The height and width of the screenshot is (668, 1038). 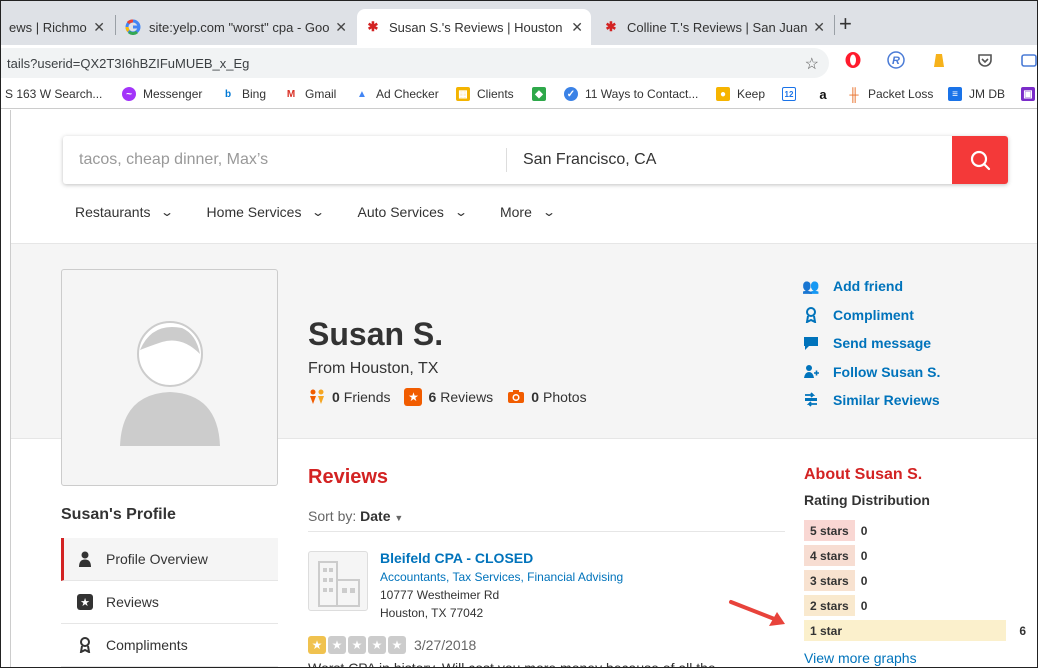 What do you see at coordinates (829, 555) in the screenshot?
I see `rating-label: 4 stars` at bounding box center [829, 555].